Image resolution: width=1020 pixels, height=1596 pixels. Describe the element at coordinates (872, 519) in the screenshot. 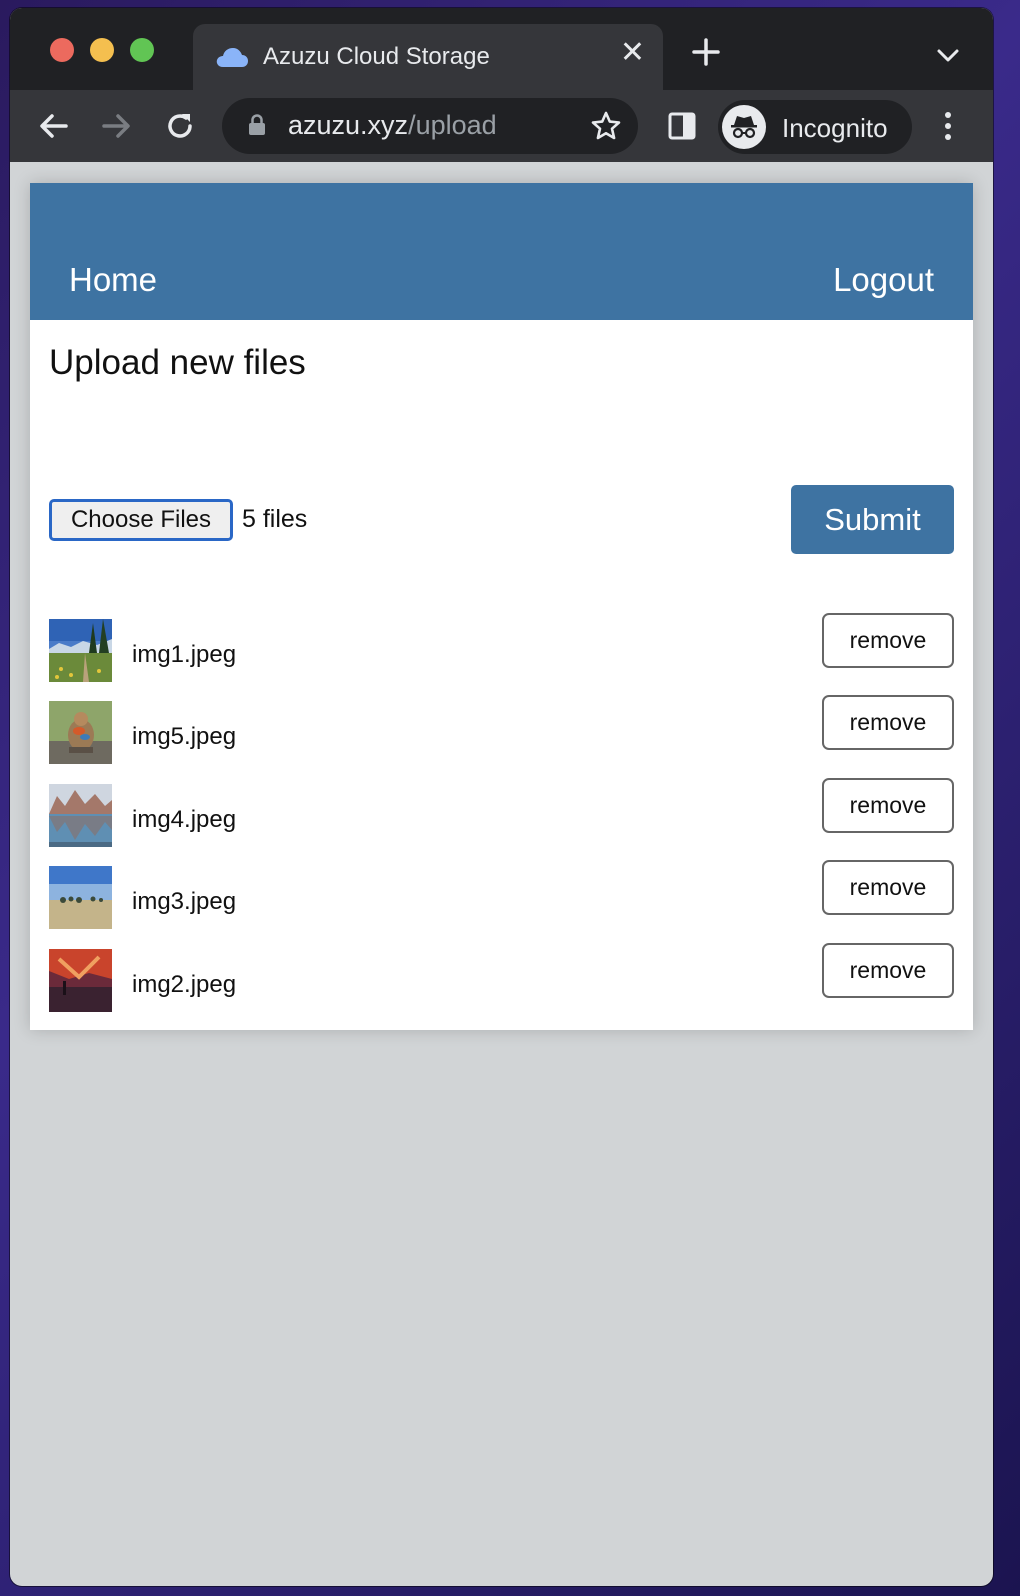

I see `submit-button: Submit` at that location.